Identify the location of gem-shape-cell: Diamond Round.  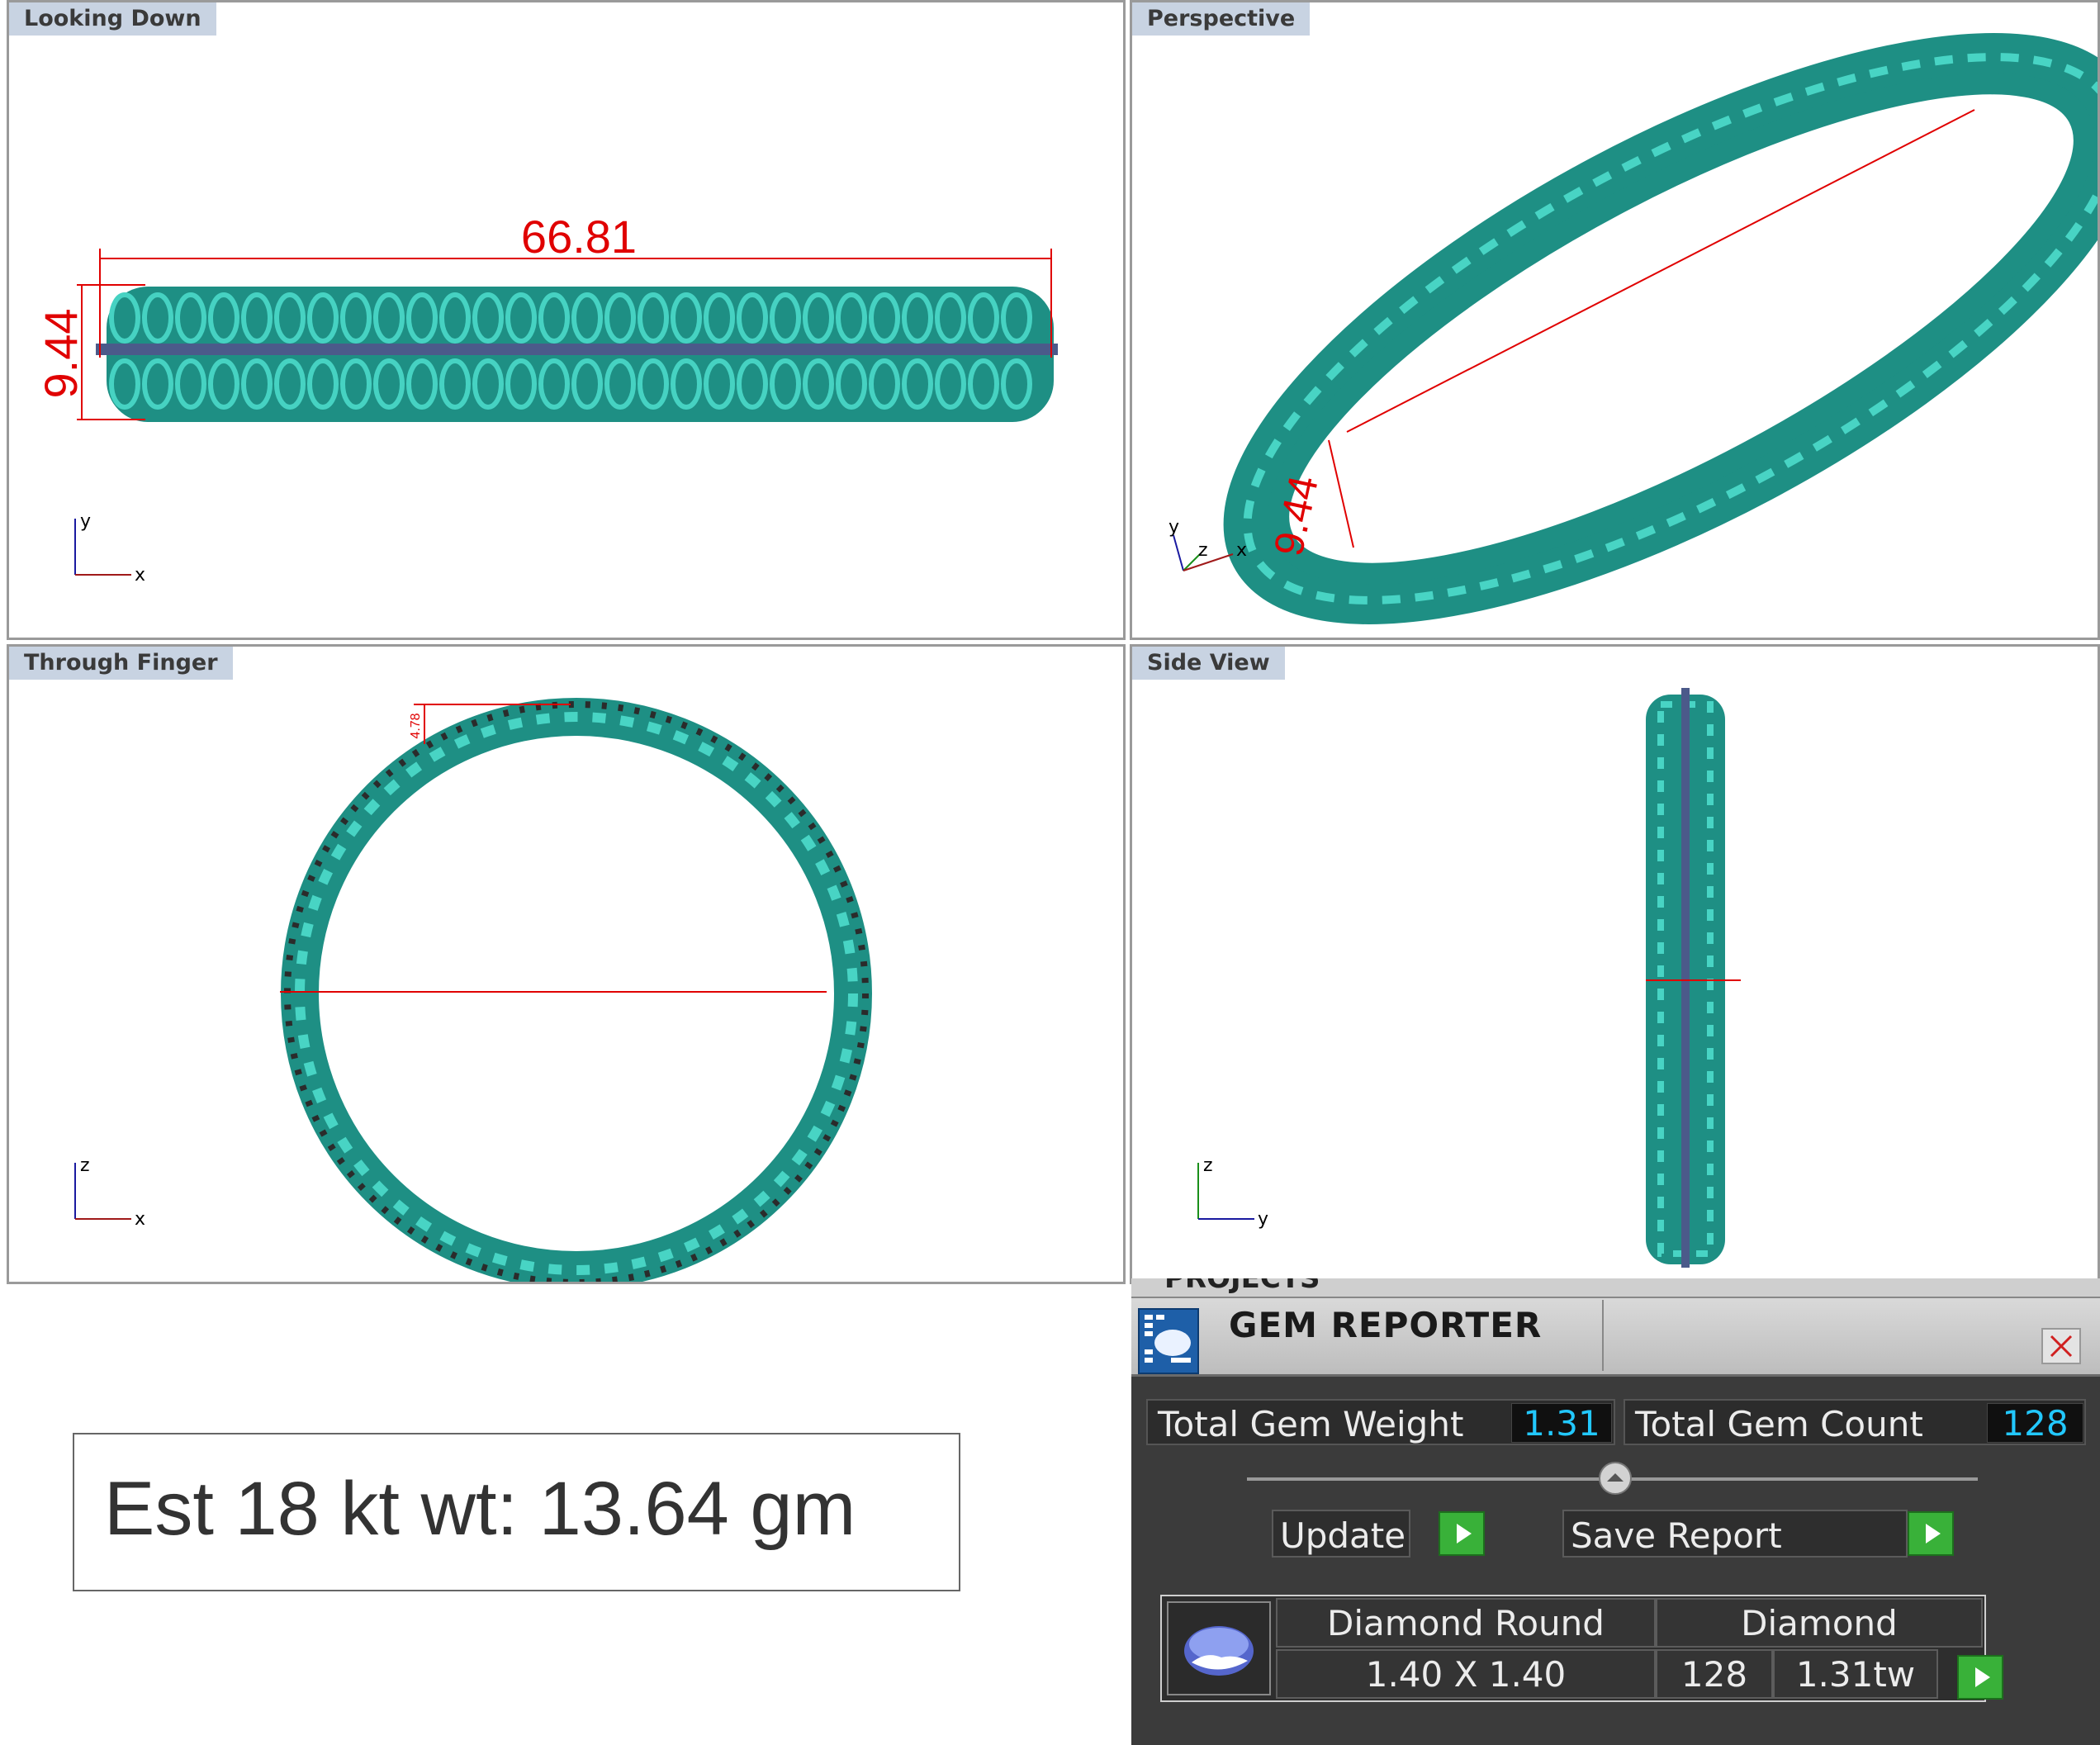
(1466, 1623).